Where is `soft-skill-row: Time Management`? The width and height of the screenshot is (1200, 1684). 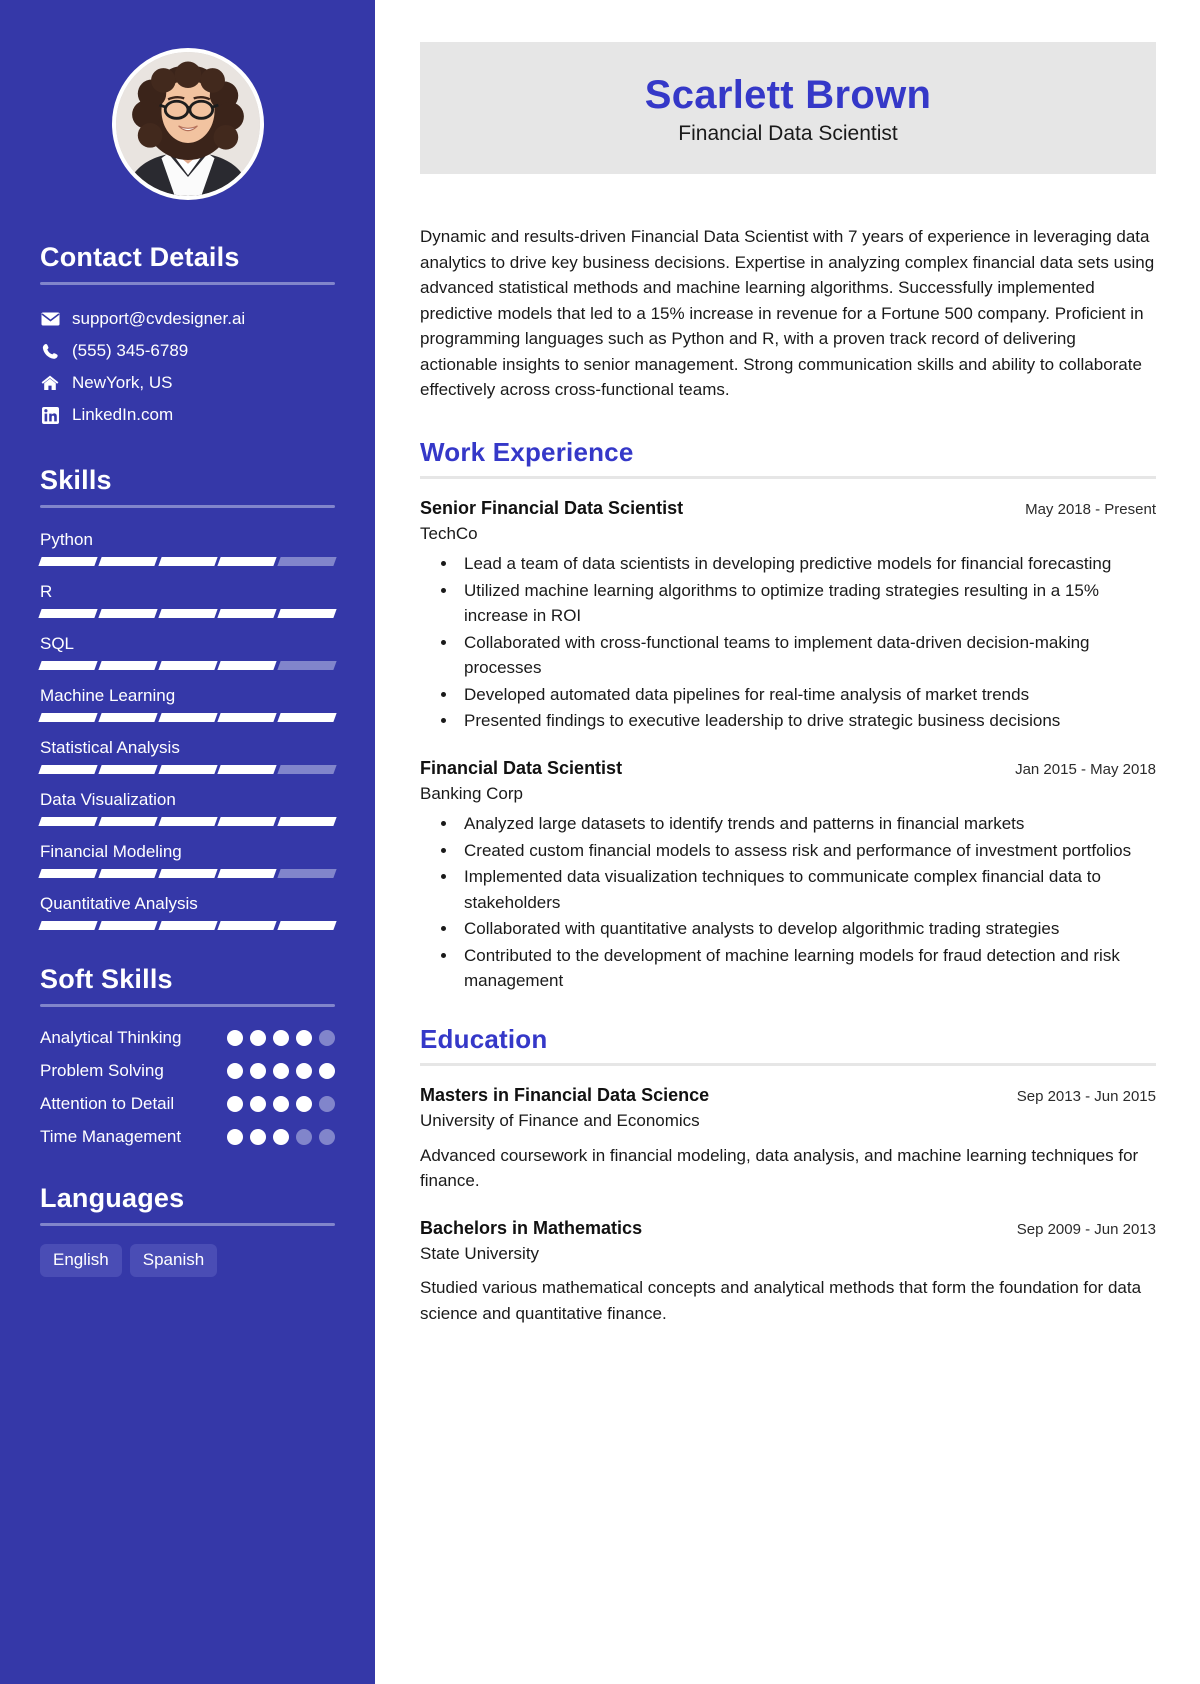
soft-skill-row: Time Management is located at coordinates (187, 1136).